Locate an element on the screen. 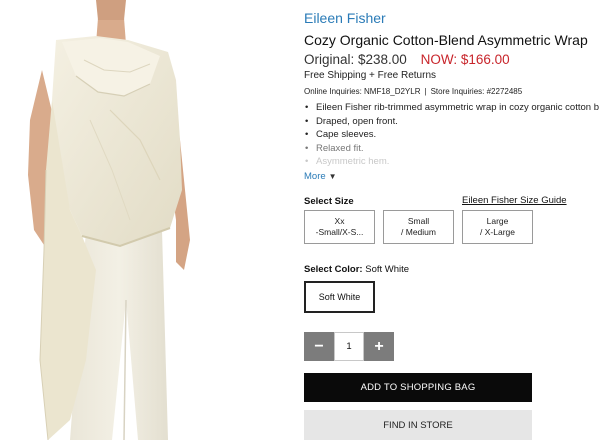  color-swatch-soft-white: Soft White is located at coordinates (339, 297).